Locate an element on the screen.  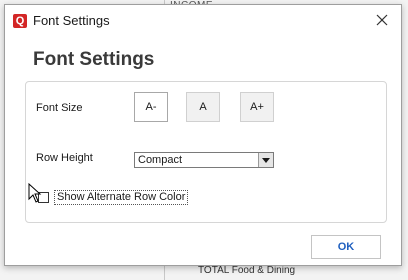
row-height-label: Row Height is located at coordinates (64, 158).